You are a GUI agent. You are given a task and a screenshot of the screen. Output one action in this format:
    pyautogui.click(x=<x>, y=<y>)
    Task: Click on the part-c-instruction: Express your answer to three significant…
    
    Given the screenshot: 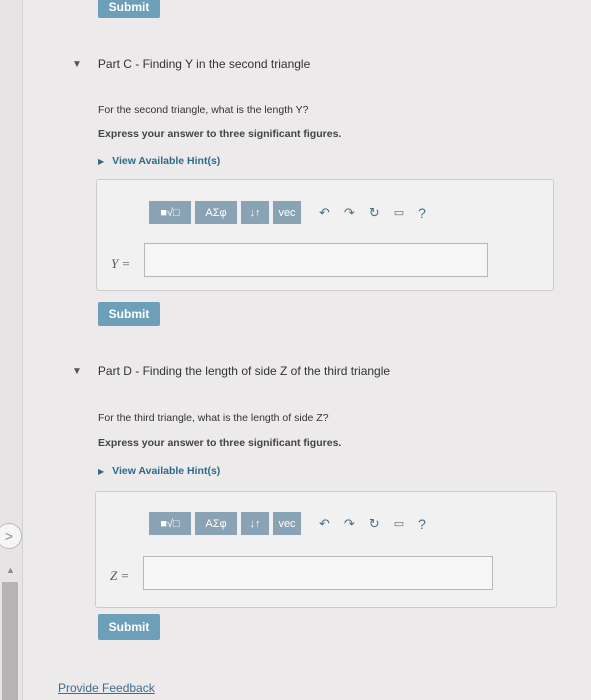 What is the action you would take?
    pyautogui.click(x=220, y=134)
    